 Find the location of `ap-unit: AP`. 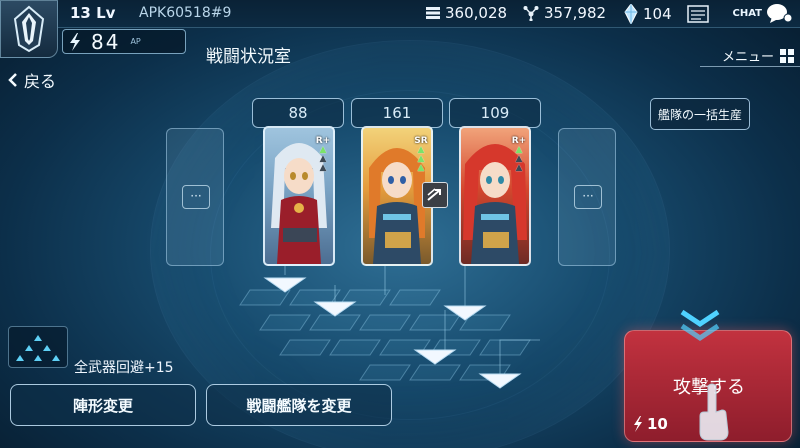

ap-unit: AP is located at coordinates (135, 41).